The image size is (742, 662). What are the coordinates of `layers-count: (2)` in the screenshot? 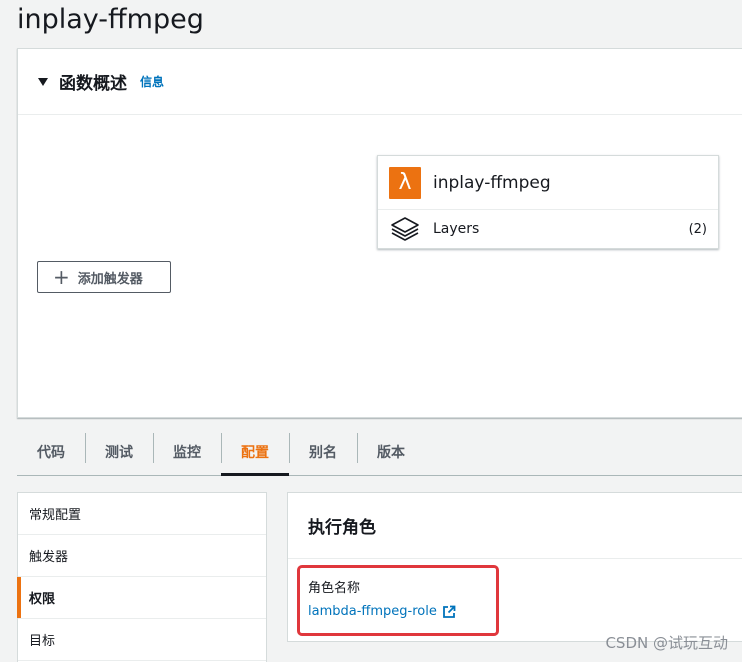 It's located at (697, 229).